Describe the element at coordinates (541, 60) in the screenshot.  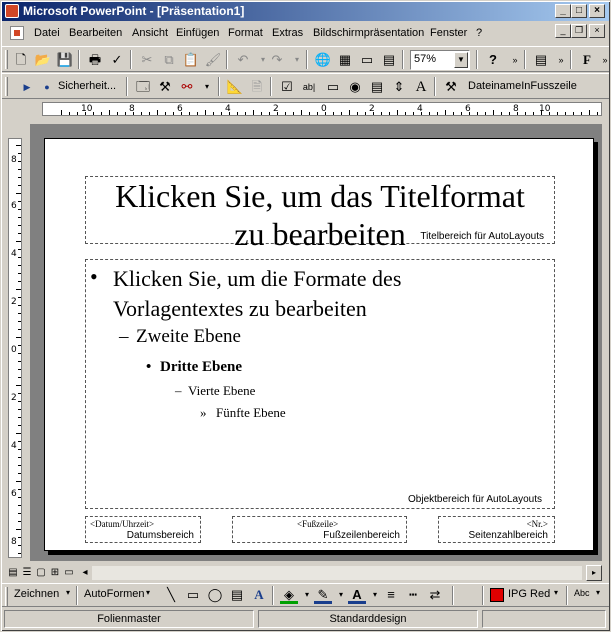
I see `task-pane-icon: ▤` at that location.